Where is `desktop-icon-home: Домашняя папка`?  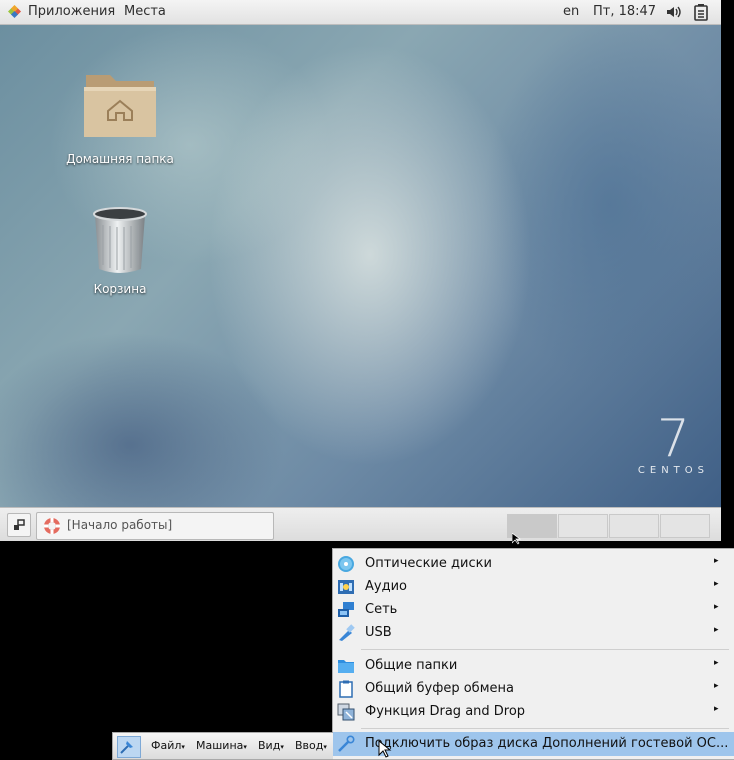 desktop-icon-home: Домашняя папка is located at coordinates (120, 115).